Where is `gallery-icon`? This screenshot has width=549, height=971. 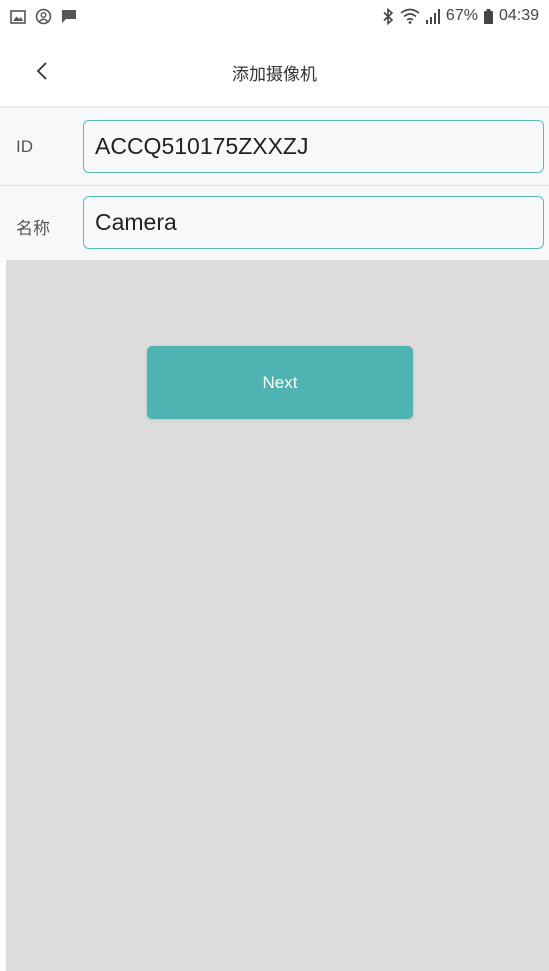
gallery-icon is located at coordinates (18, 16).